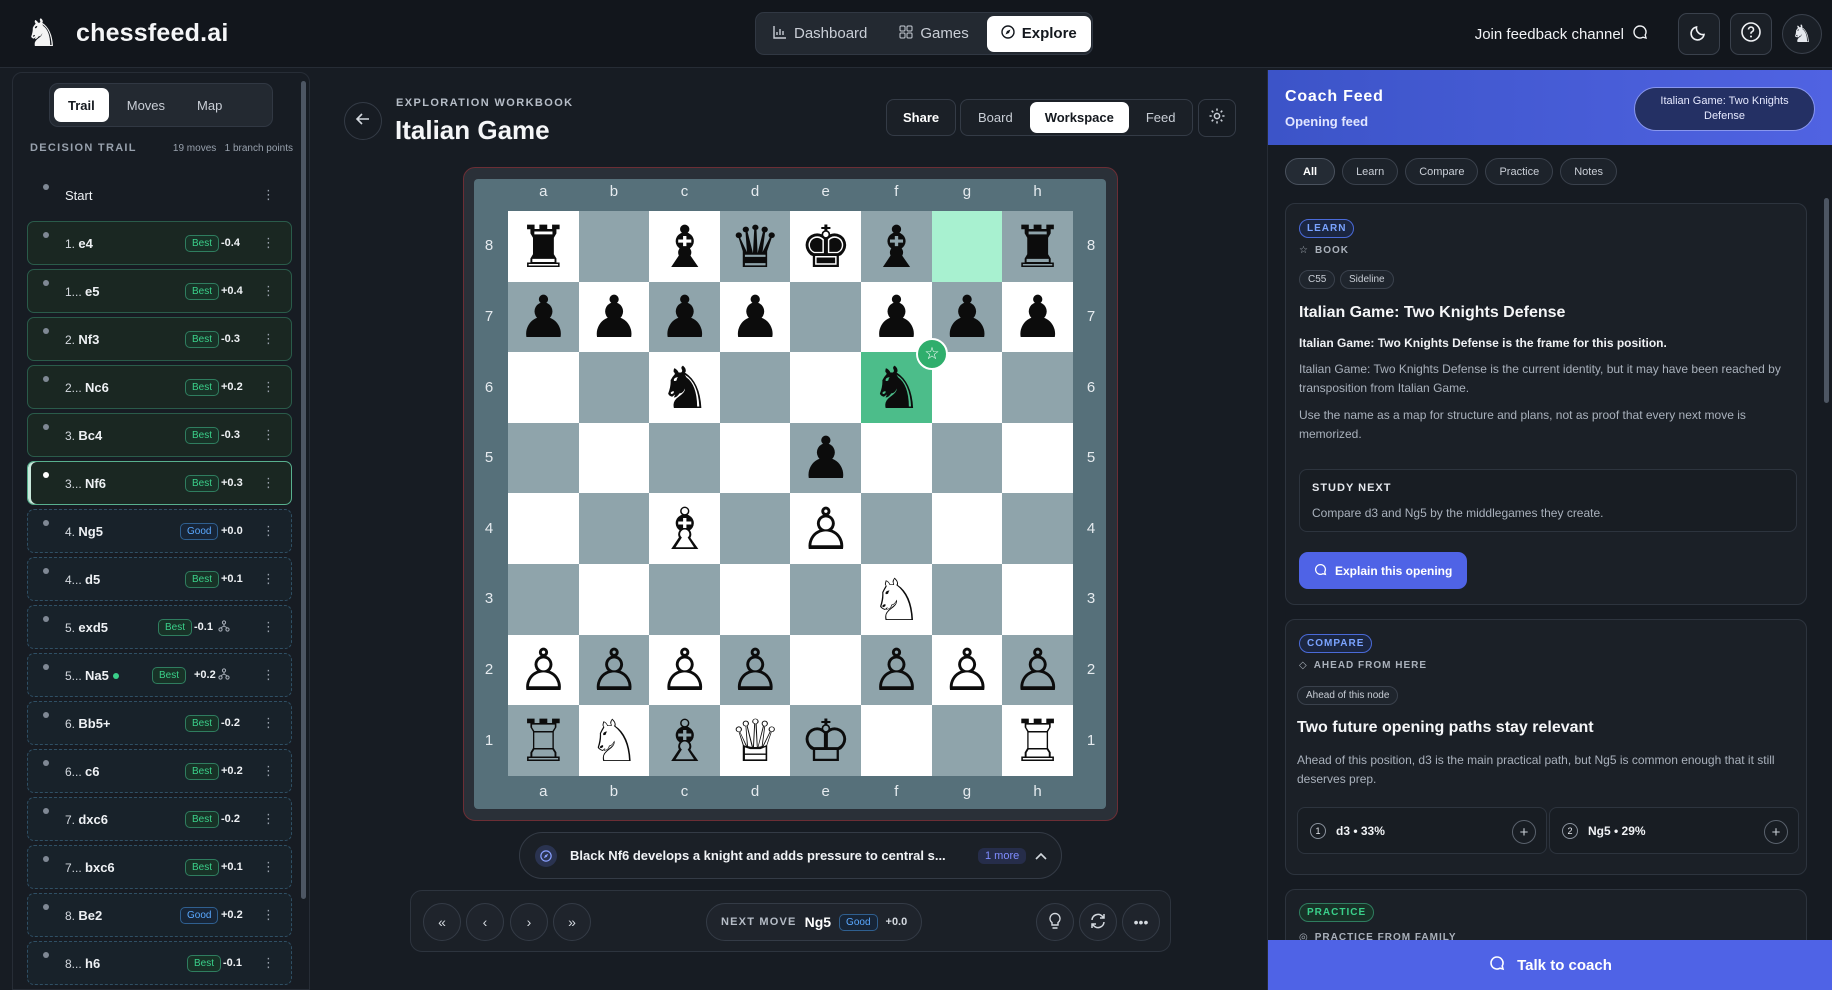 The height and width of the screenshot is (990, 1832). What do you see at coordinates (896, 458) in the screenshot?
I see `square-f5` at bounding box center [896, 458].